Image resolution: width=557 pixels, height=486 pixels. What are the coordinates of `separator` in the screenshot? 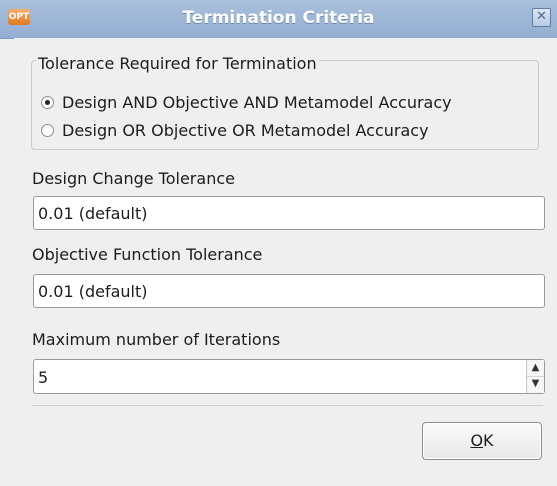 It's located at (287, 405).